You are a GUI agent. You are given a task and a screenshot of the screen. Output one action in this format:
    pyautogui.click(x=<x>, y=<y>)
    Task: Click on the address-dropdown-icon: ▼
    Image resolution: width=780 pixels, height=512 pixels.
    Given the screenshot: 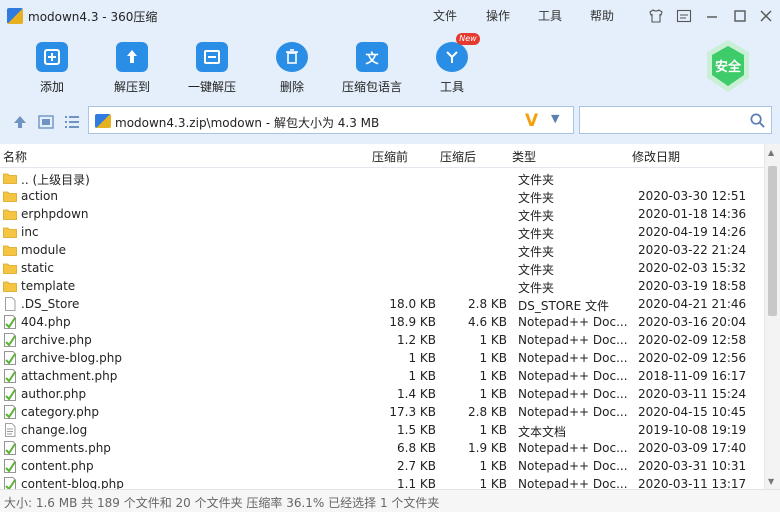 What is the action you would take?
    pyautogui.click(x=555, y=118)
    